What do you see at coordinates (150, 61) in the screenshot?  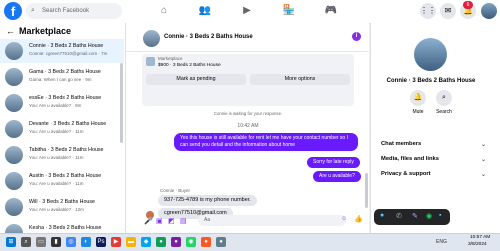 I see `listing-image` at bounding box center [150, 61].